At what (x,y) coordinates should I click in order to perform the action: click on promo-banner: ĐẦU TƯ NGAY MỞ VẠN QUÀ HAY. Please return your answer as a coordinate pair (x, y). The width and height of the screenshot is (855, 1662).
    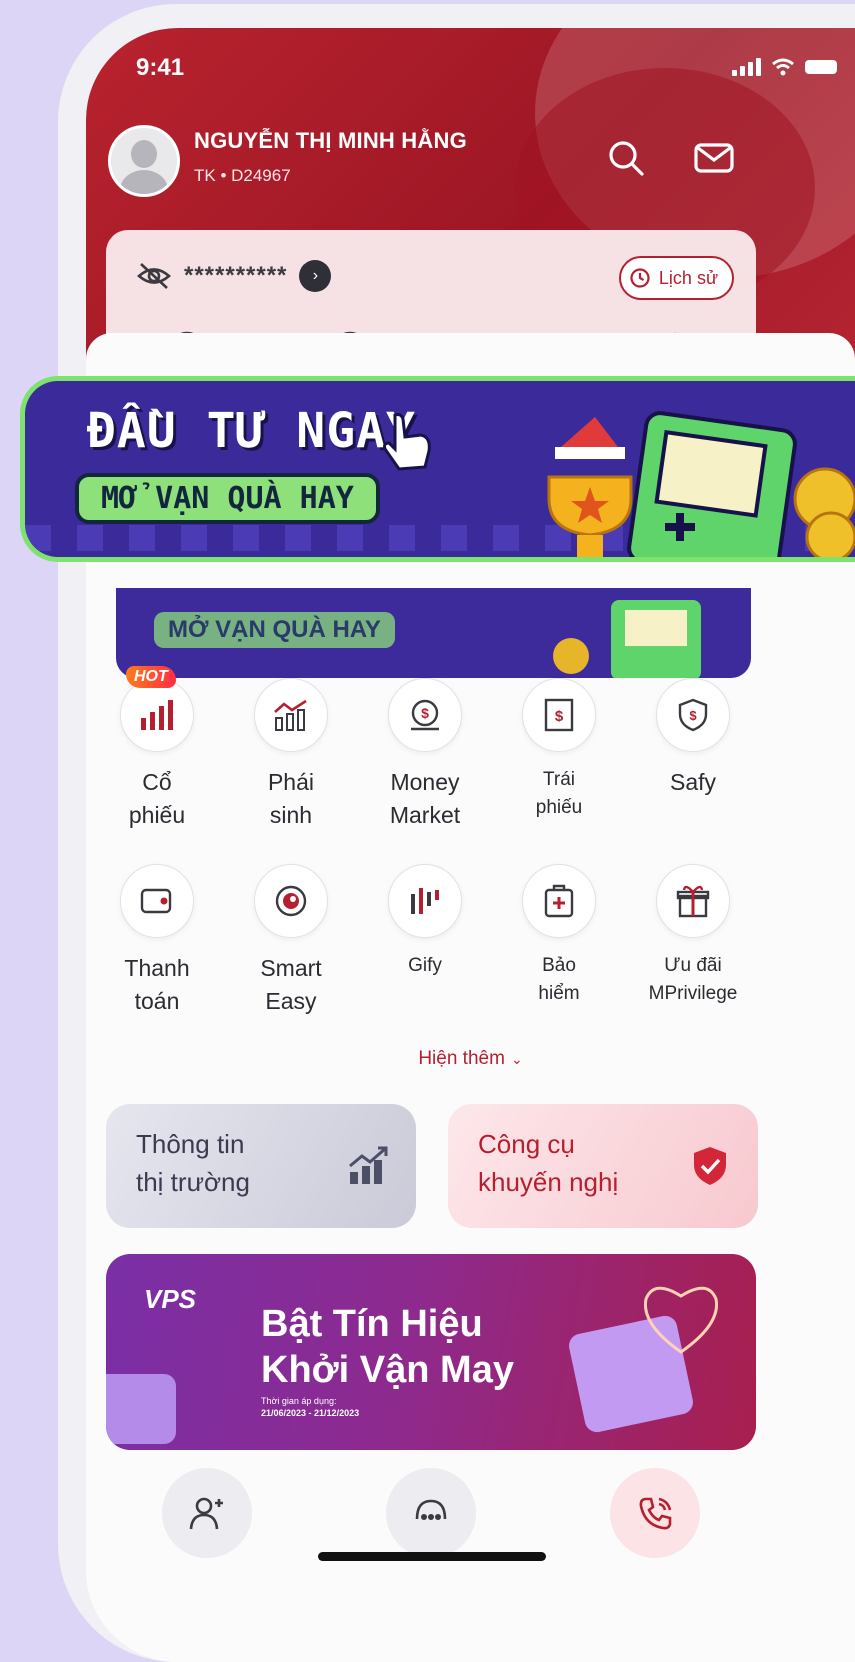
    Looking at the image, I should click on (437, 469).